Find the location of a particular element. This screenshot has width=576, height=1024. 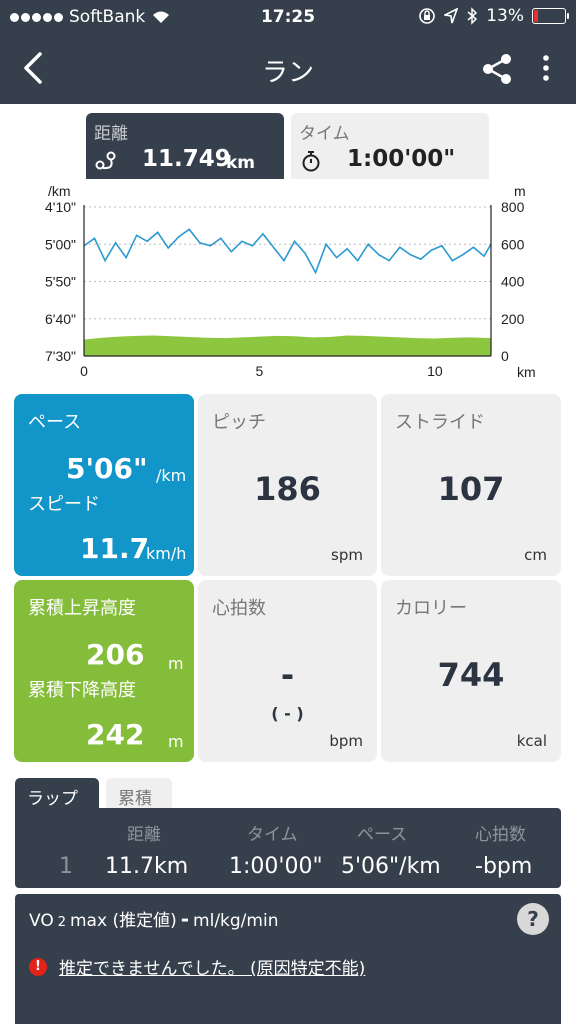

vo2-label-vo: VO is located at coordinates (41, 921).